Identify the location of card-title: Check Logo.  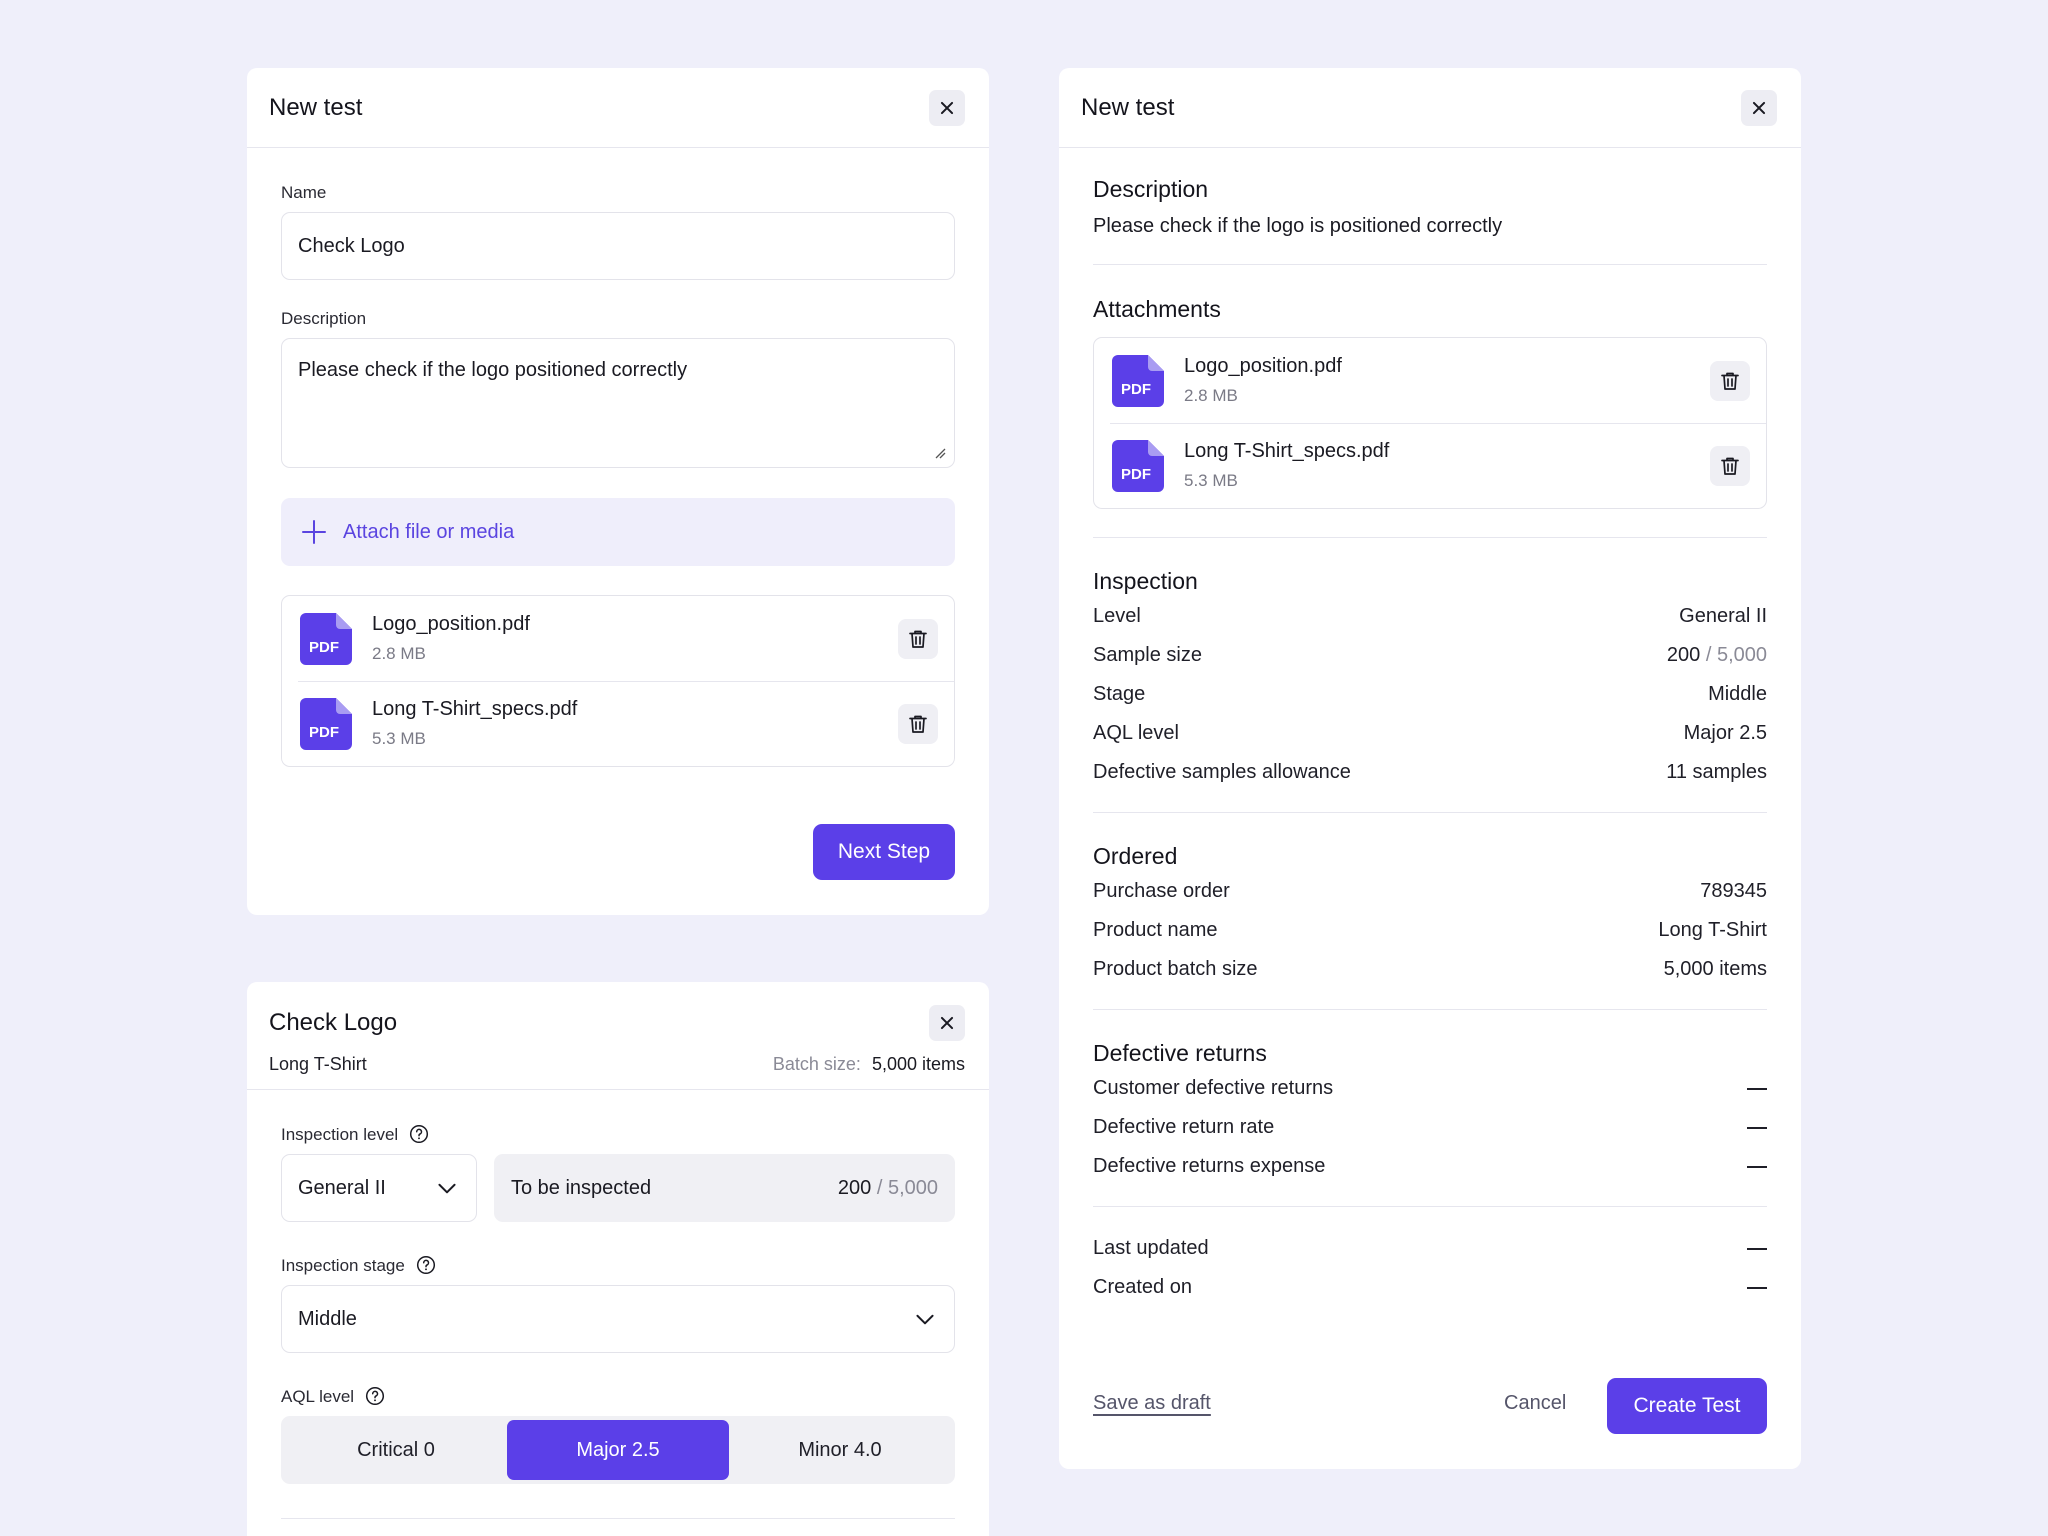
(333, 1022).